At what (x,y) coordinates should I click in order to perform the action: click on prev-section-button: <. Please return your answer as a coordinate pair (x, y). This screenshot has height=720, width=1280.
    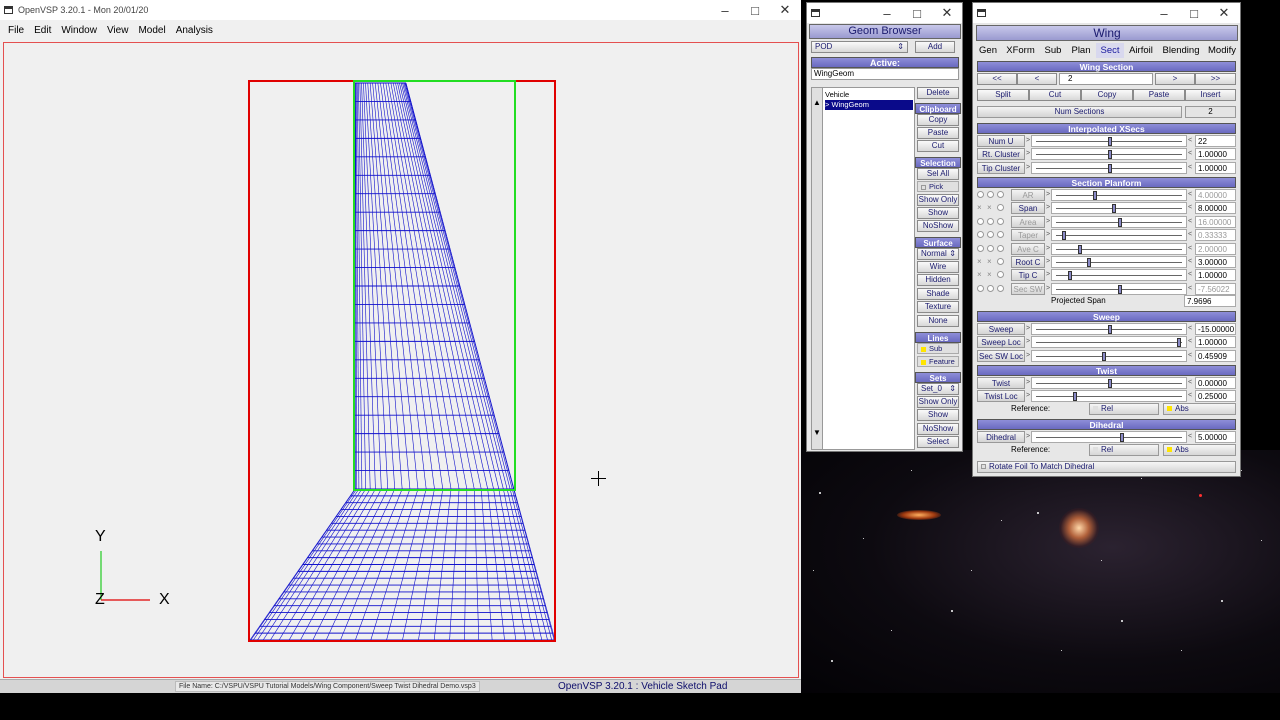
    Looking at the image, I should click on (1037, 79).